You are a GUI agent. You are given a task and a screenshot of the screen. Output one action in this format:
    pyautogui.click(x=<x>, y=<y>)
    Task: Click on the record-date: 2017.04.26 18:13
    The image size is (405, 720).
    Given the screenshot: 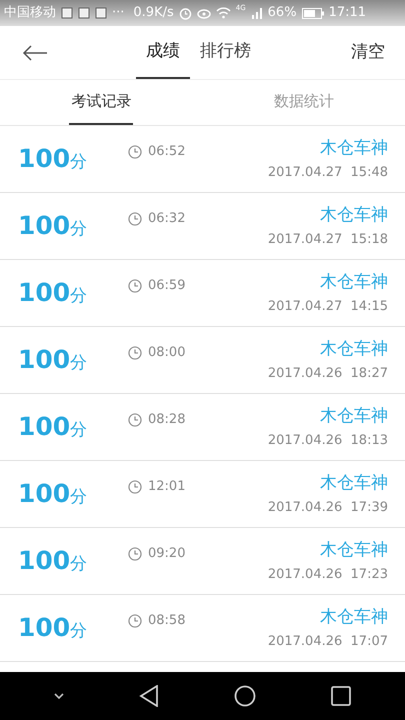 What is the action you would take?
    pyautogui.click(x=328, y=441)
    